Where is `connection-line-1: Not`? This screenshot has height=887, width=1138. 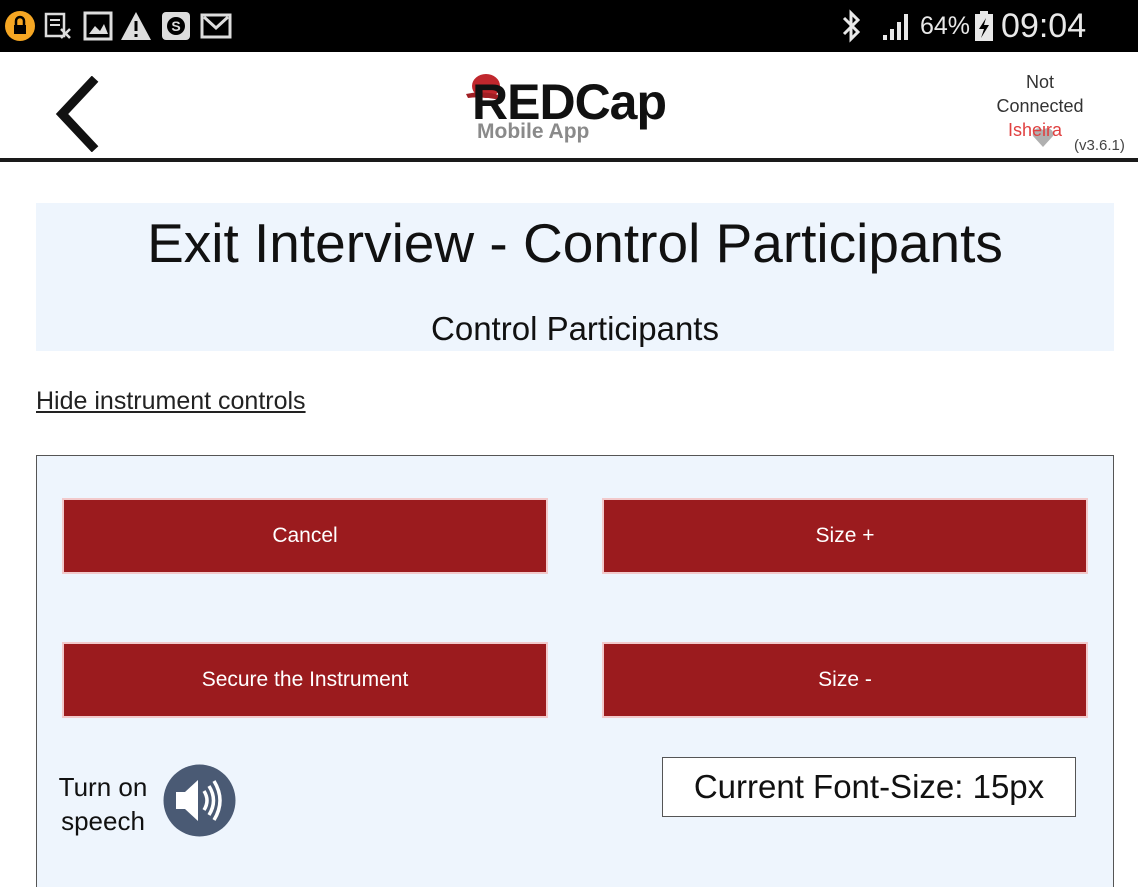 connection-line-1: Not is located at coordinates (1039, 82).